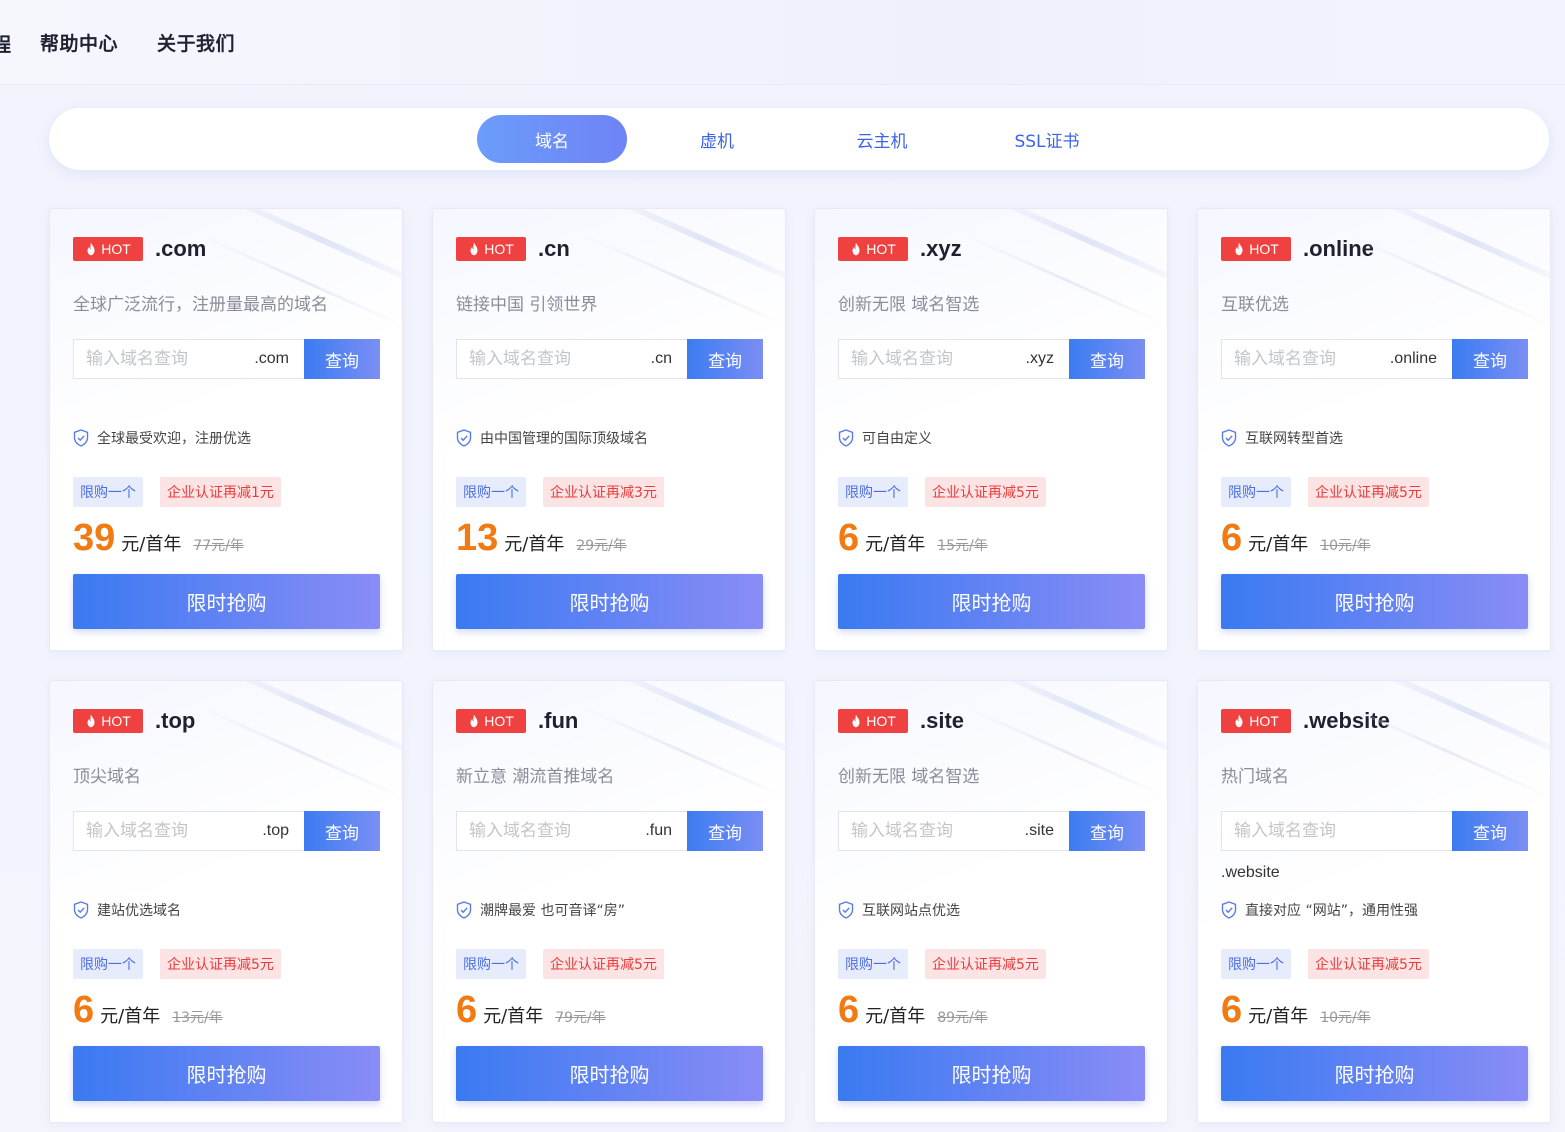  What do you see at coordinates (1338, 248) in the screenshot?
I see `domain-suffix-title: .online` at bounding box center [1338, 248].